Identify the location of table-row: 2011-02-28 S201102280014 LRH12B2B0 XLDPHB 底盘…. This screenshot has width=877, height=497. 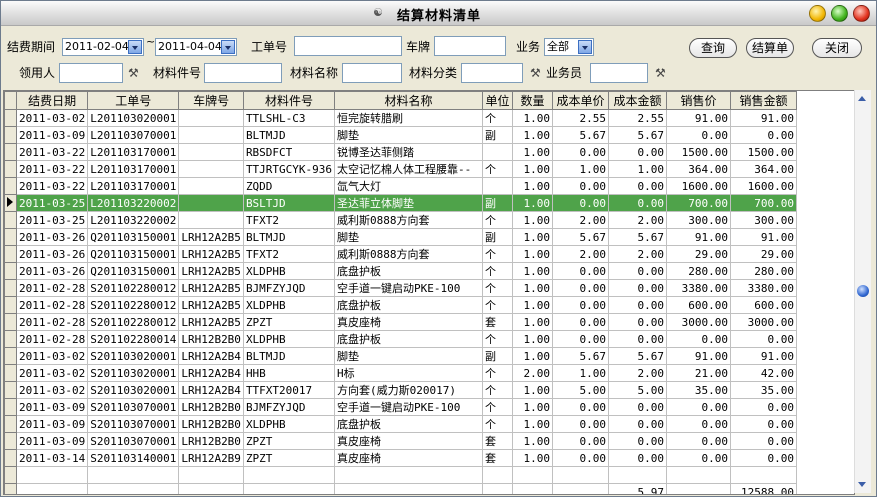
(401, 339).